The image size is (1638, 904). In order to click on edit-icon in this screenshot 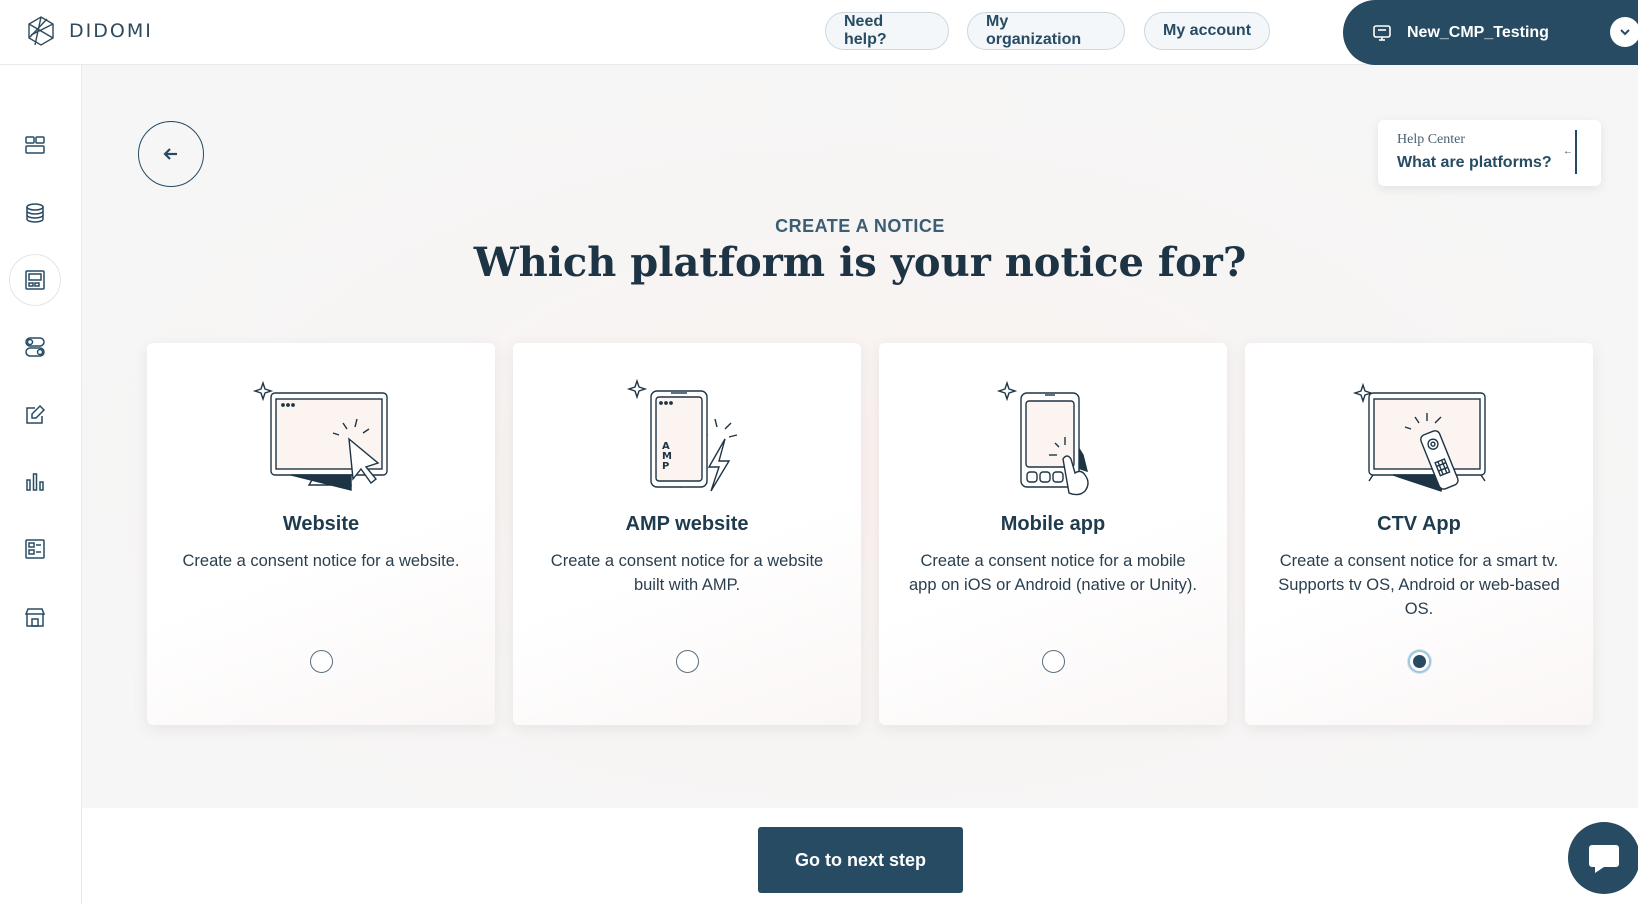, I will do `click(36, 414)`.